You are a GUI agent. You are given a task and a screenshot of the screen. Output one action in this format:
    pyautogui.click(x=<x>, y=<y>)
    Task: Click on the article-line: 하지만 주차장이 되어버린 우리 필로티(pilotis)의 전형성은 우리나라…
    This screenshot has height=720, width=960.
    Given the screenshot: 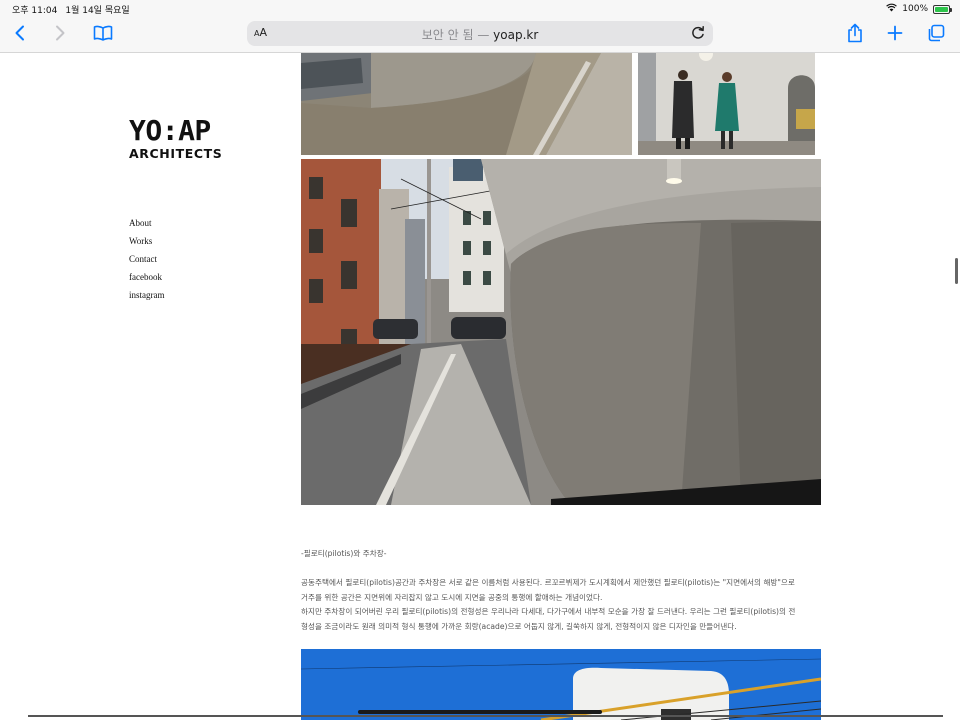 What is the action you would take?
    pyautogui.click(x=548, y=611)
    